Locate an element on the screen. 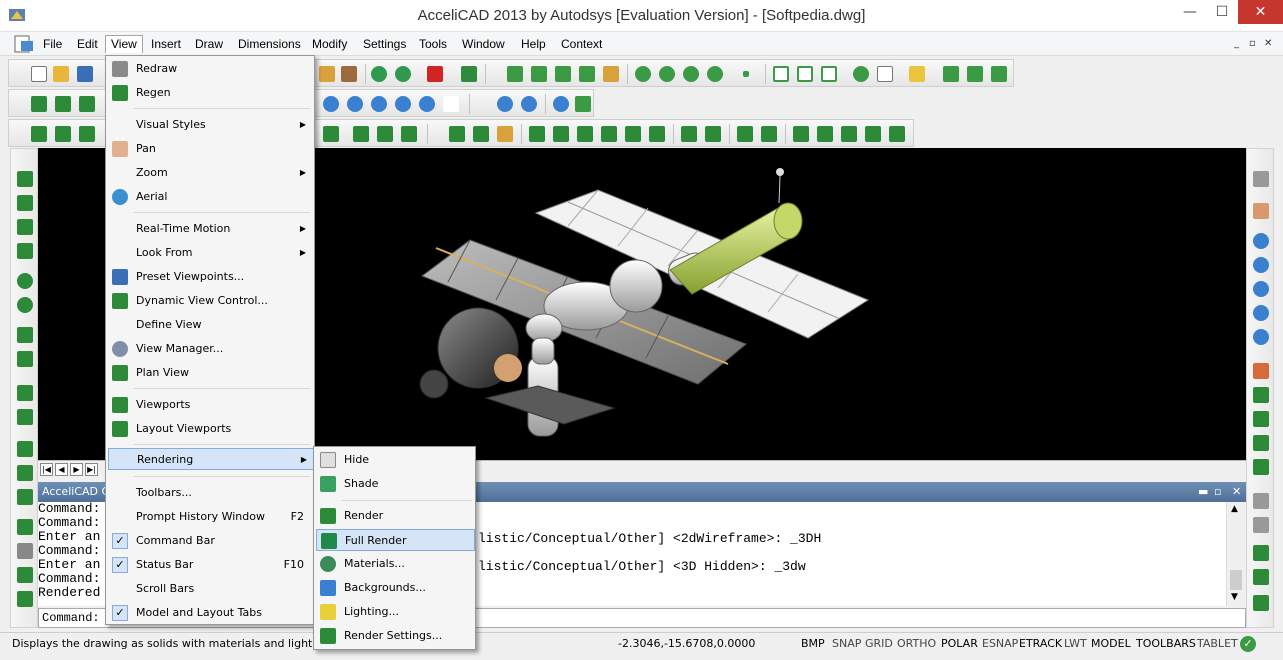 Image resolution: width=1283 pixels, height=660 pixels. stretch-icon is located at coordinates (25, 335).